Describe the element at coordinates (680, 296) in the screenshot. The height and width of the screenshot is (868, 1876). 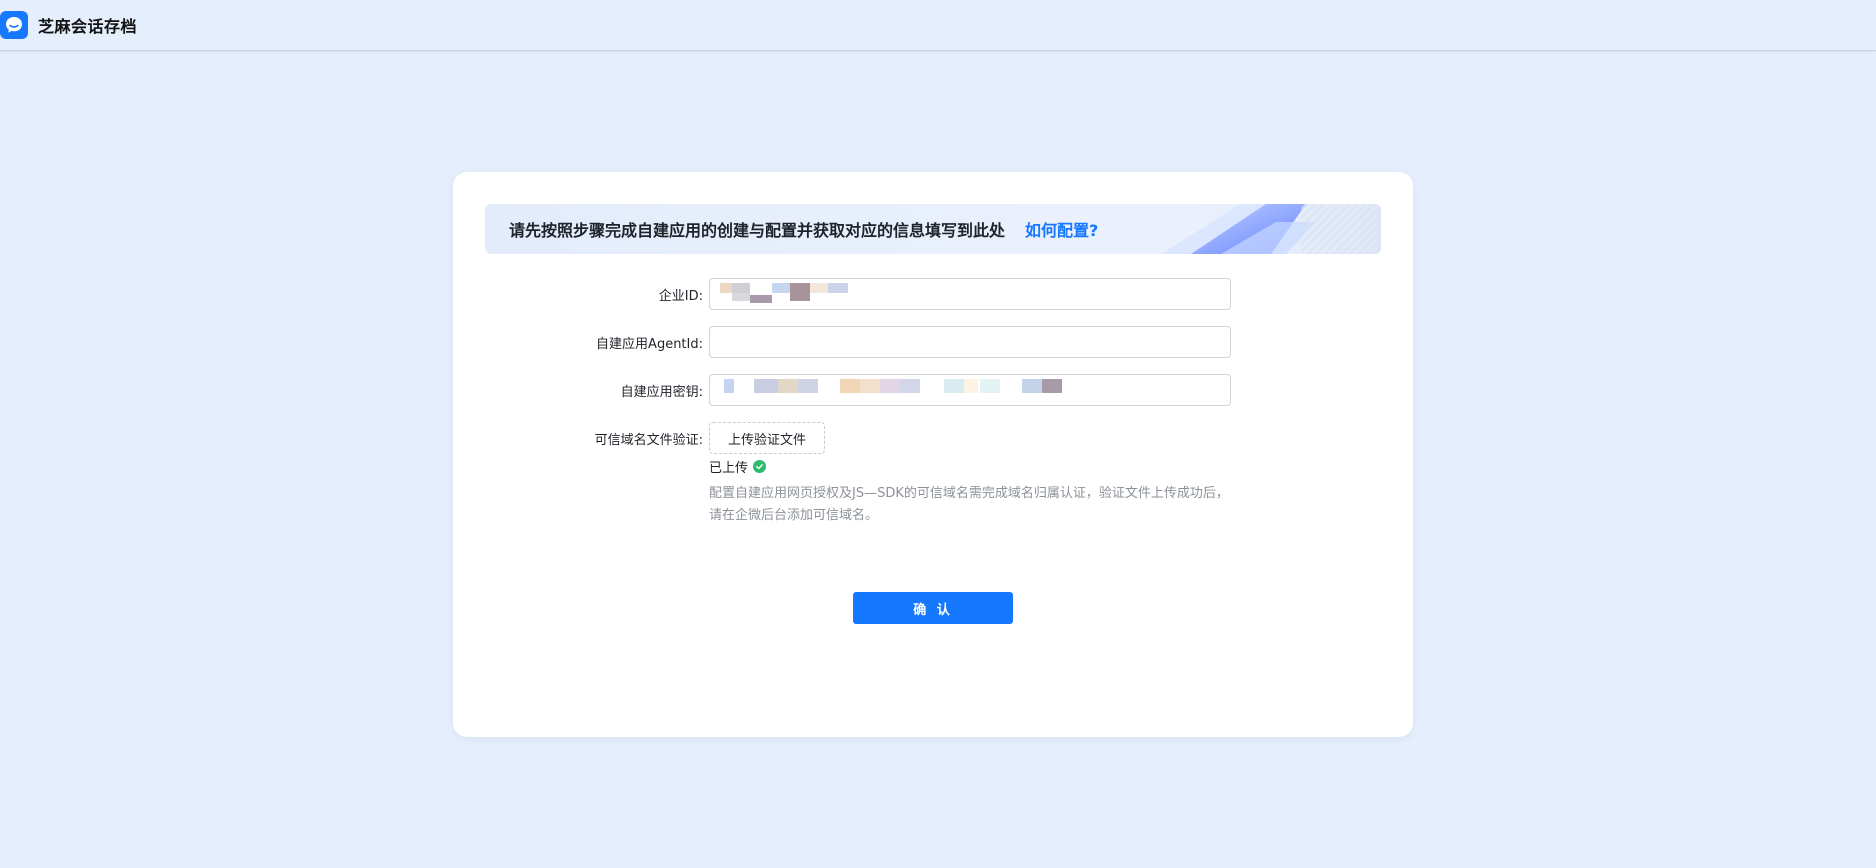
I see `corp-id-label: 企业ID:` at that location.